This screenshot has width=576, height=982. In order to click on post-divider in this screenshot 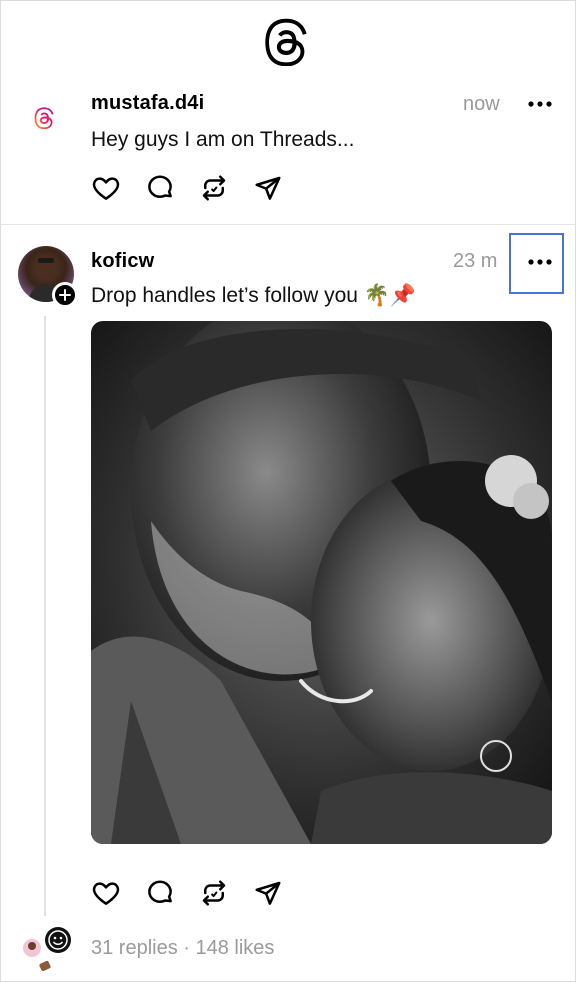, I will do `click(288, 224)`.